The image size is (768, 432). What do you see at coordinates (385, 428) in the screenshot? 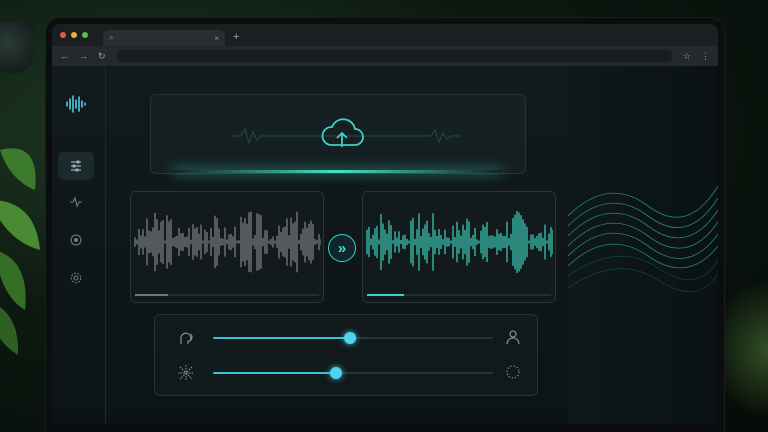
I see `laptop-bezel-bottom` at bounding box center [385, 428].